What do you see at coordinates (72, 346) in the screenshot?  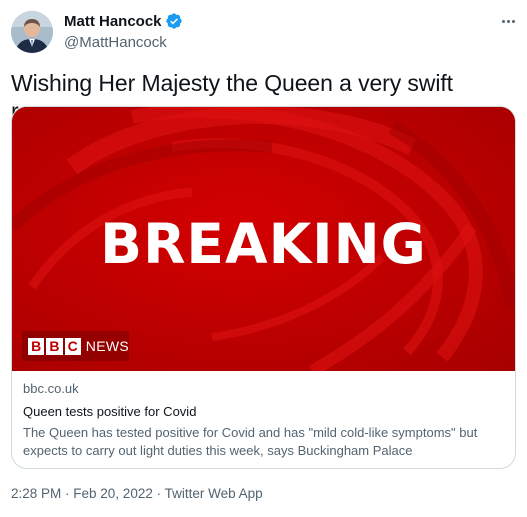 I see `logo-letter: C` at bounding box center [72, 346].